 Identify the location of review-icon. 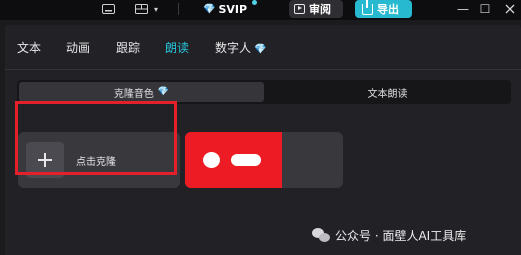
(299, 9).